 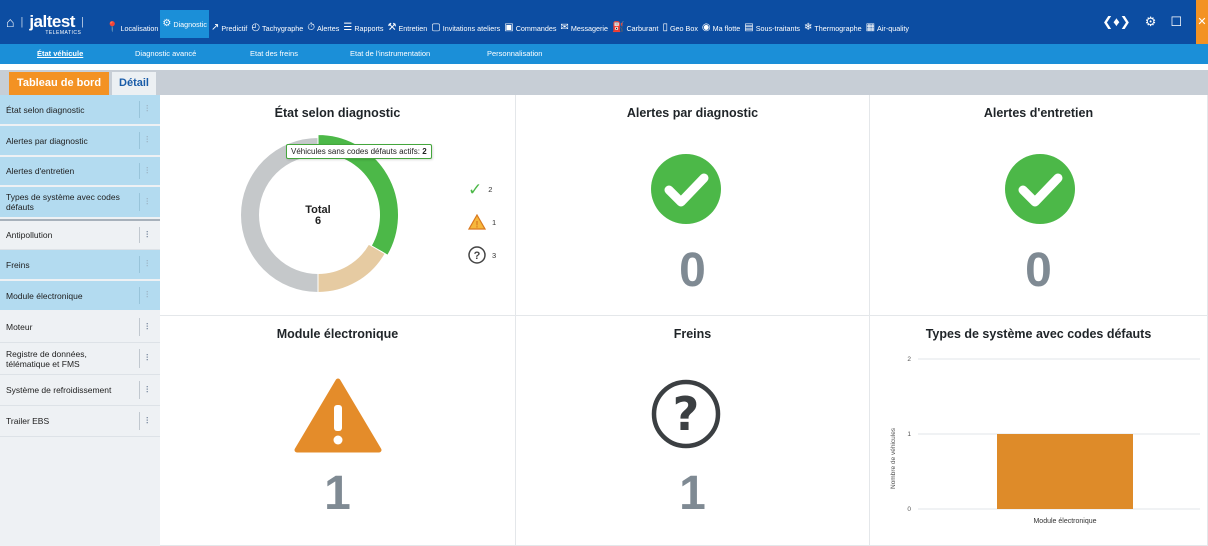 I want to click on bar, so click(x=1065, y=471).